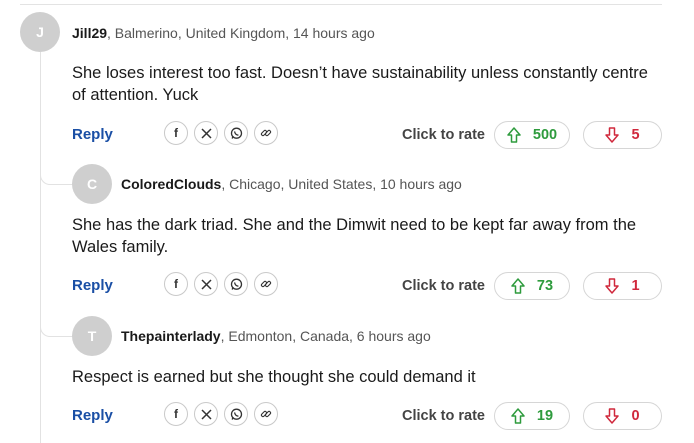 The image size is (694, 443). I want to click on username: Jill29, so click(89, 33).